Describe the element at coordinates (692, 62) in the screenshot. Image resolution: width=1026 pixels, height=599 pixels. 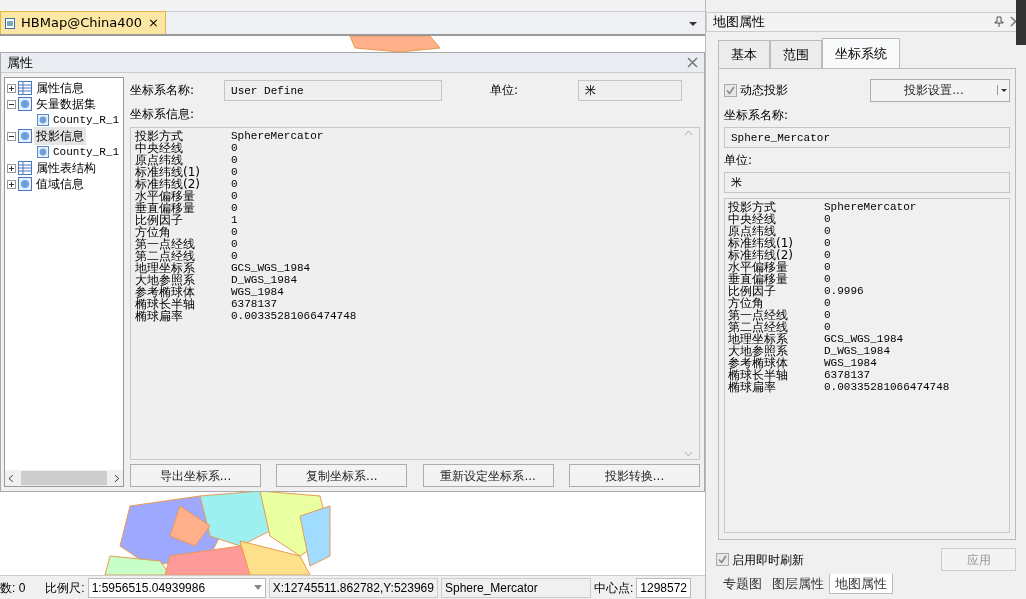
I see `close-icon` at that location.